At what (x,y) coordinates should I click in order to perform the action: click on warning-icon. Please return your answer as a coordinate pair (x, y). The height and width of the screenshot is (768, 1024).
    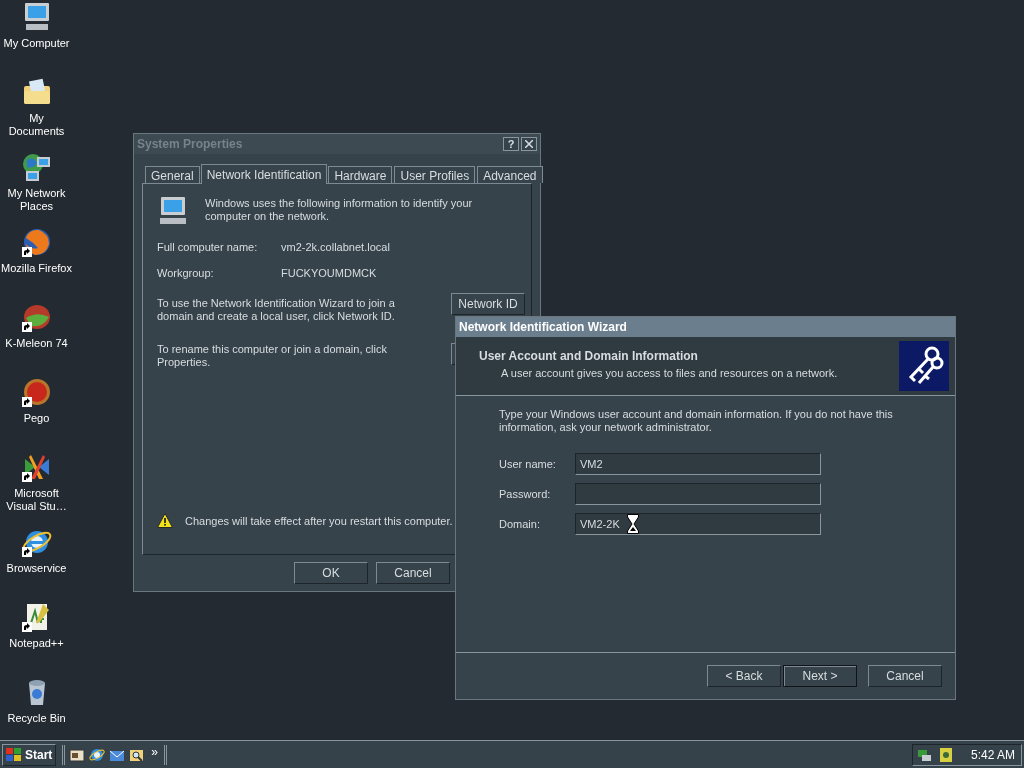
    Looking at the image, I should click on (165, 521).